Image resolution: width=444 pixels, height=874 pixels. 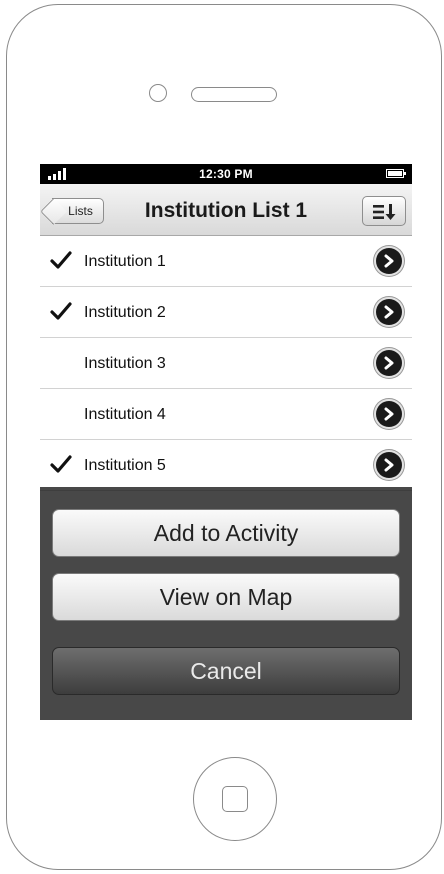 I want to click on list-item-label: Institution 1, so click(x=125, y=261).